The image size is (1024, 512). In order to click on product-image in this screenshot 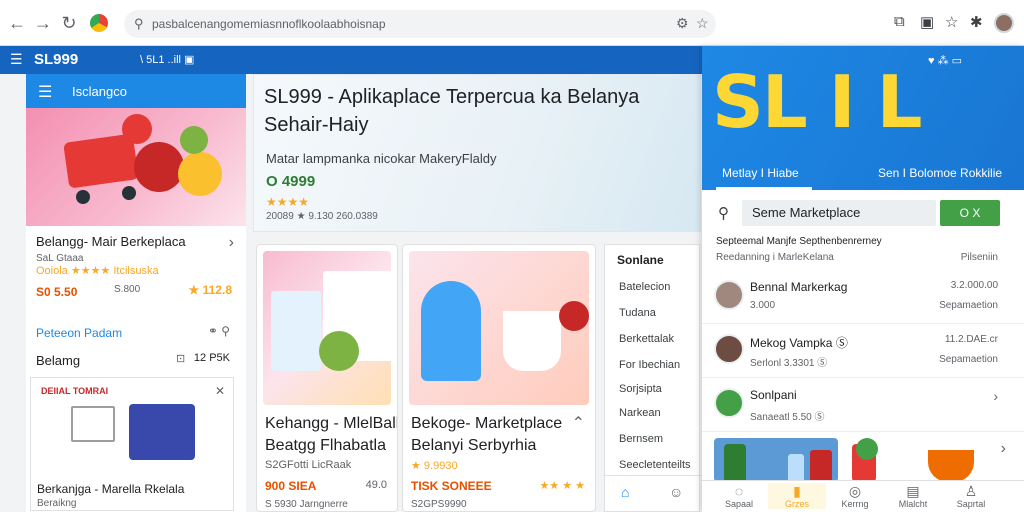, I will do `click(499, 328)`.